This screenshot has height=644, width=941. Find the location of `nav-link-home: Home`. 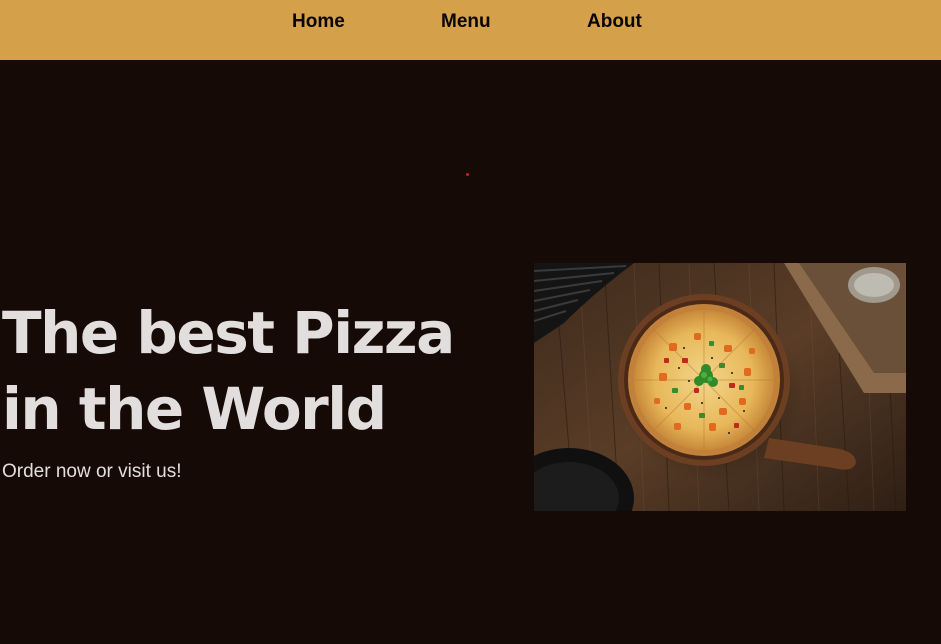

nav-link-home: Home is located at coordinates (318, 22).